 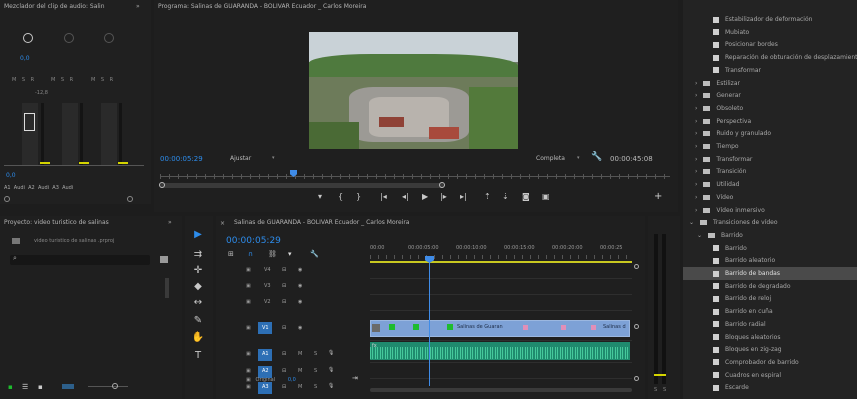 I want to click on linked-selection-icon: ⛓, so click(x=272, y=254).